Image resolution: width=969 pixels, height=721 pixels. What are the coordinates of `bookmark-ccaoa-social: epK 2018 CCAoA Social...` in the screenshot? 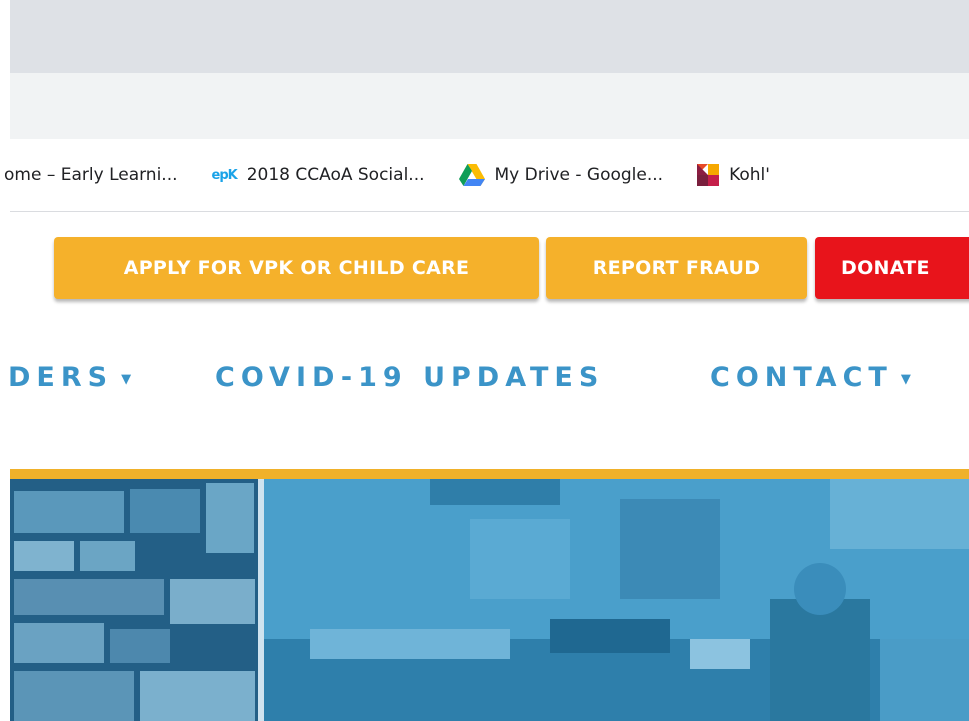 It's located at (318, 175).